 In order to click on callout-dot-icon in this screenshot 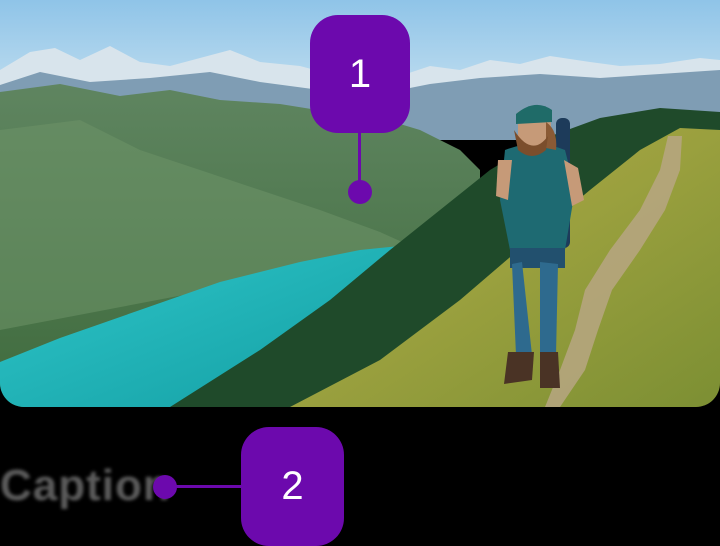, I will do `click(360, 192)`.